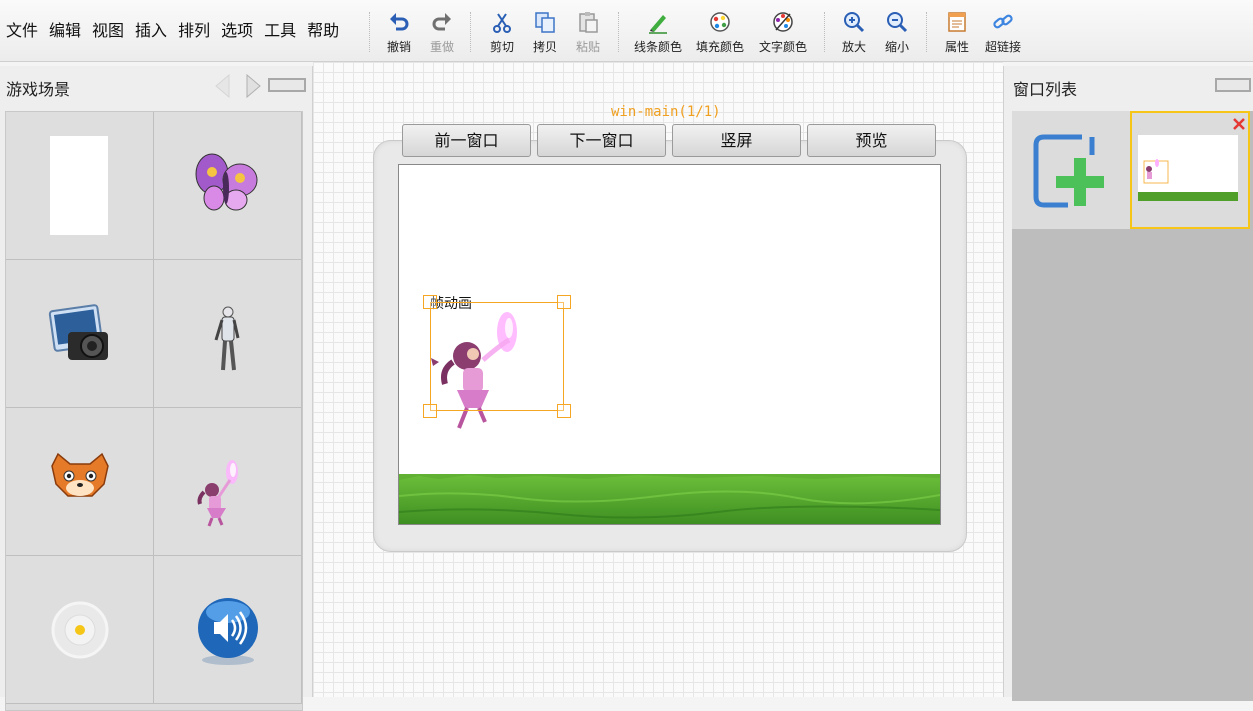  What do you see at coordinates (441, 47) in the screenshot?
I see `redo-label: 重做` at bounding box center [441, 47].